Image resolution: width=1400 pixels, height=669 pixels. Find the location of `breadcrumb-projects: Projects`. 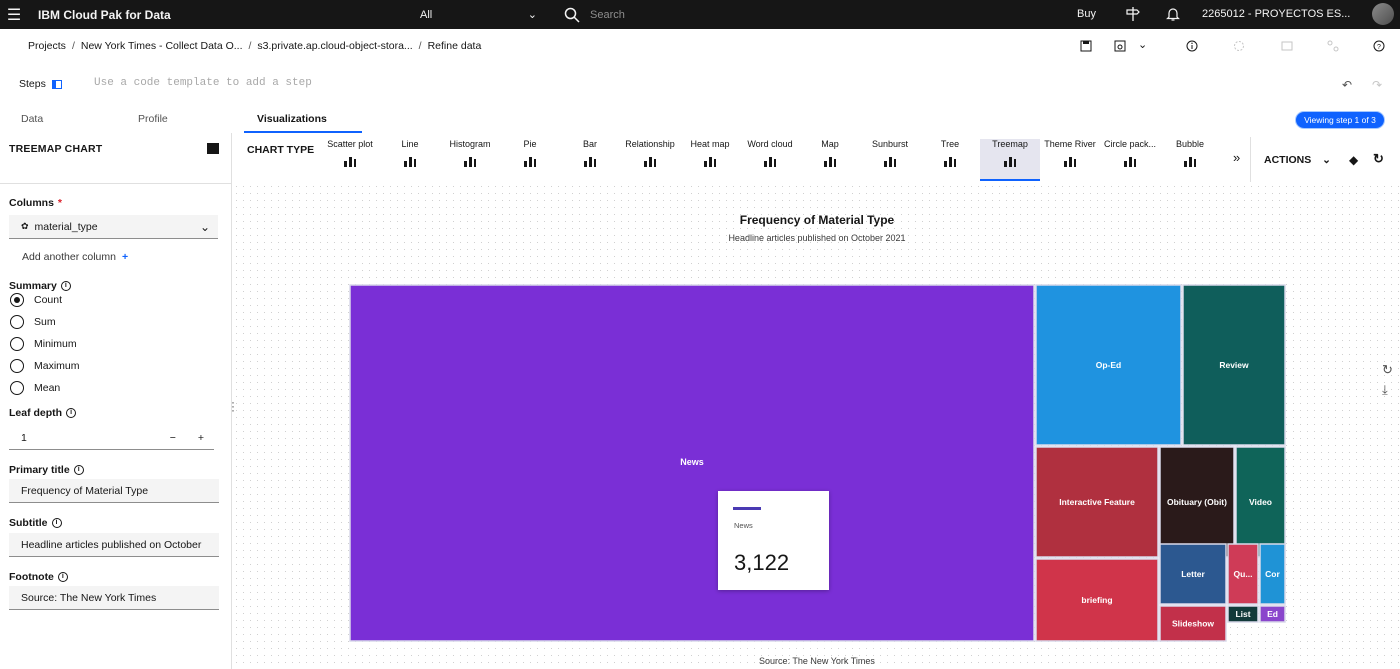

breadcrumb-projects: Projects is located at coordinates (47, 46).